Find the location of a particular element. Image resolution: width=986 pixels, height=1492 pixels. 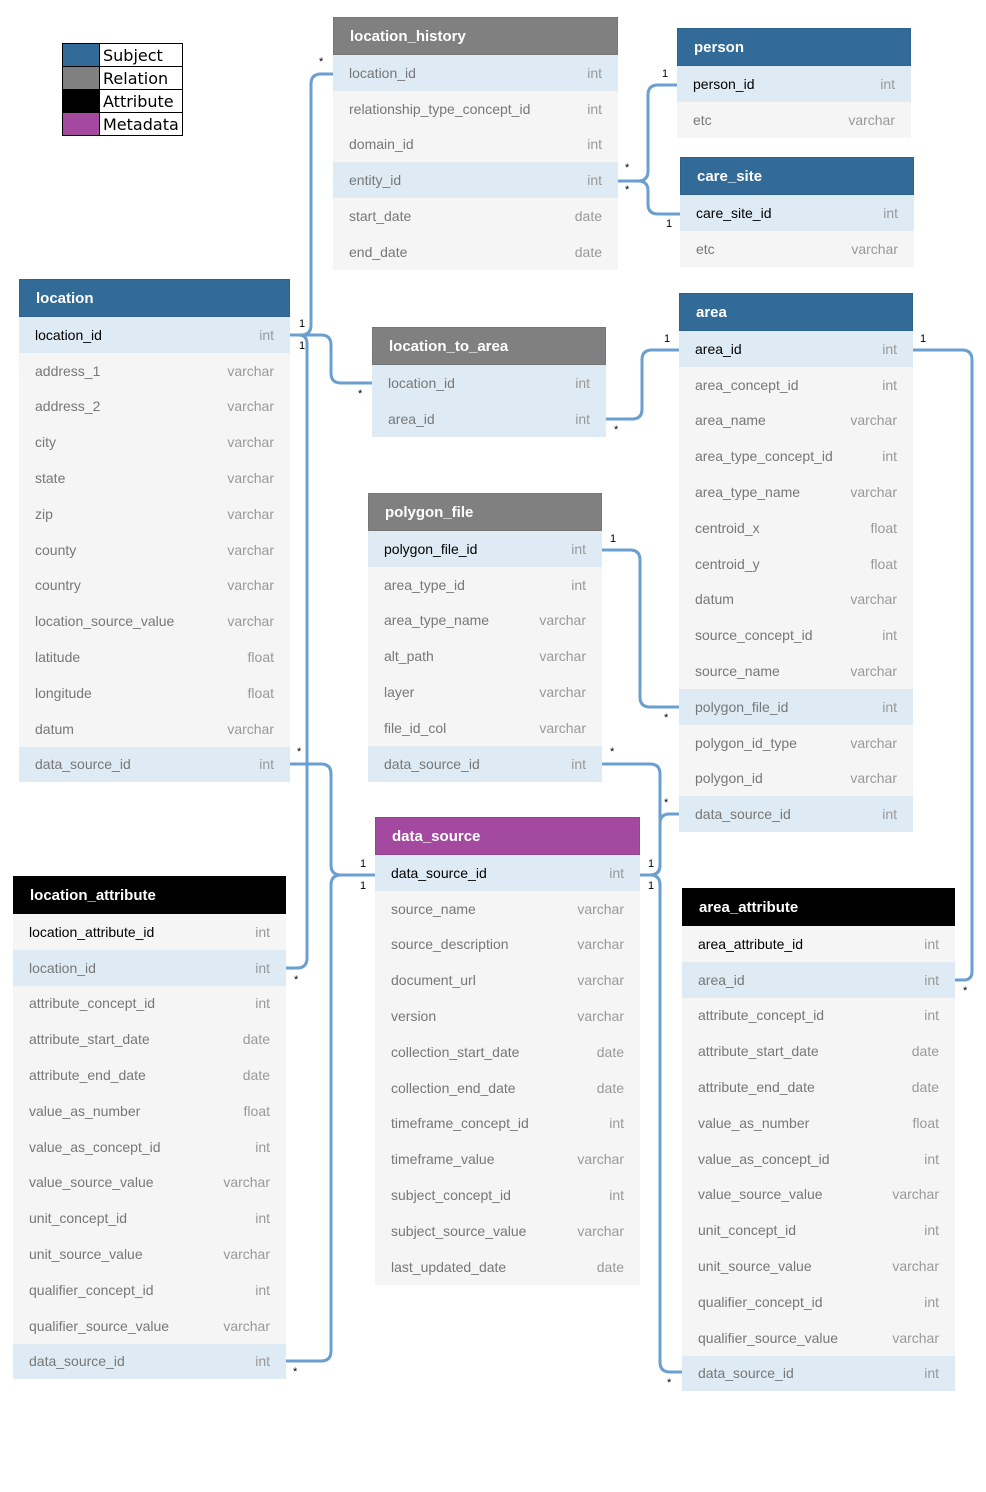

table-person: person person_id int etc varchar is located at coordinates (794, 83).